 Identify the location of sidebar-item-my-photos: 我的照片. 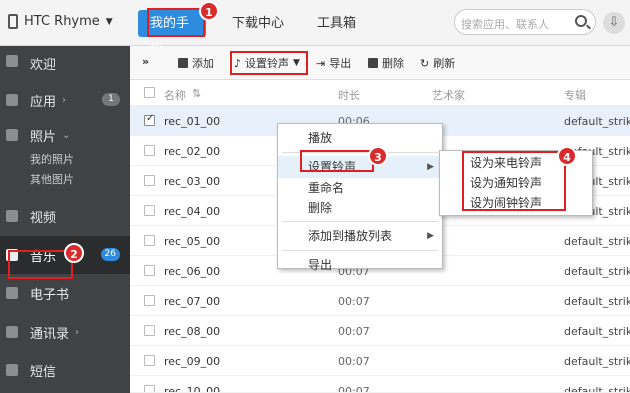
(65, 160).